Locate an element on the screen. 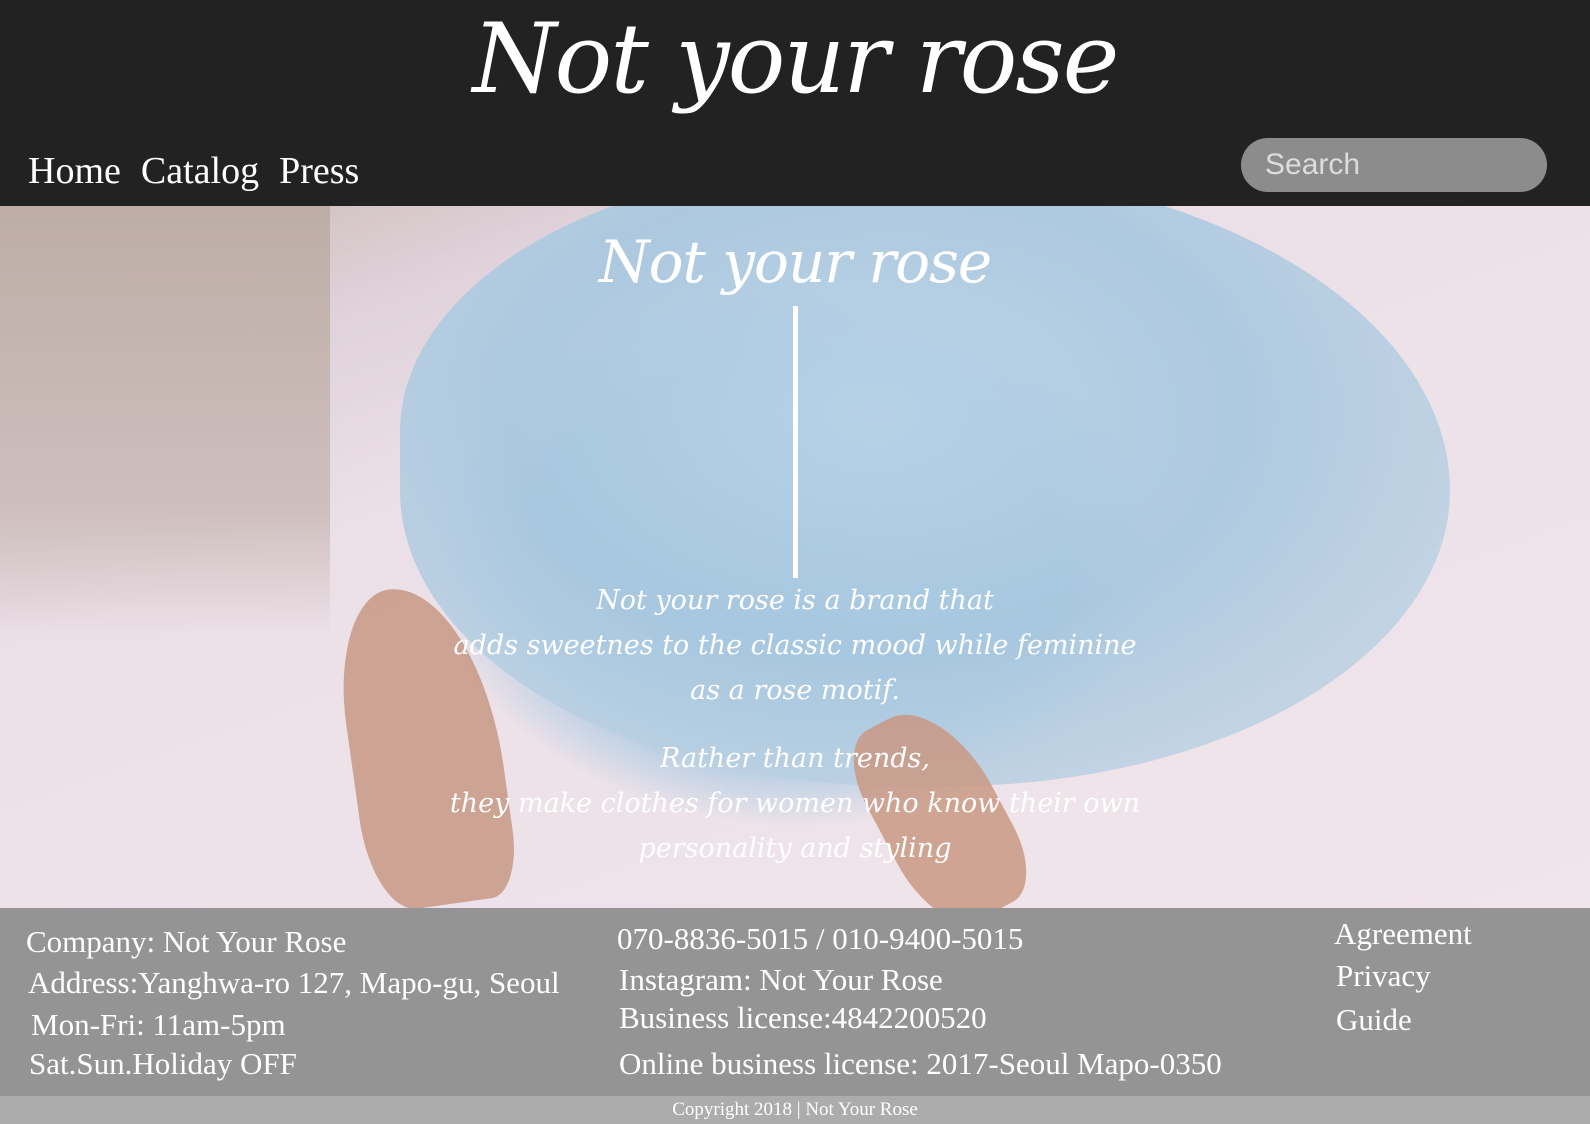  footer-hours-weekday: Mon-Fri: 11am-5pm is located at coordinates (158, 1024).